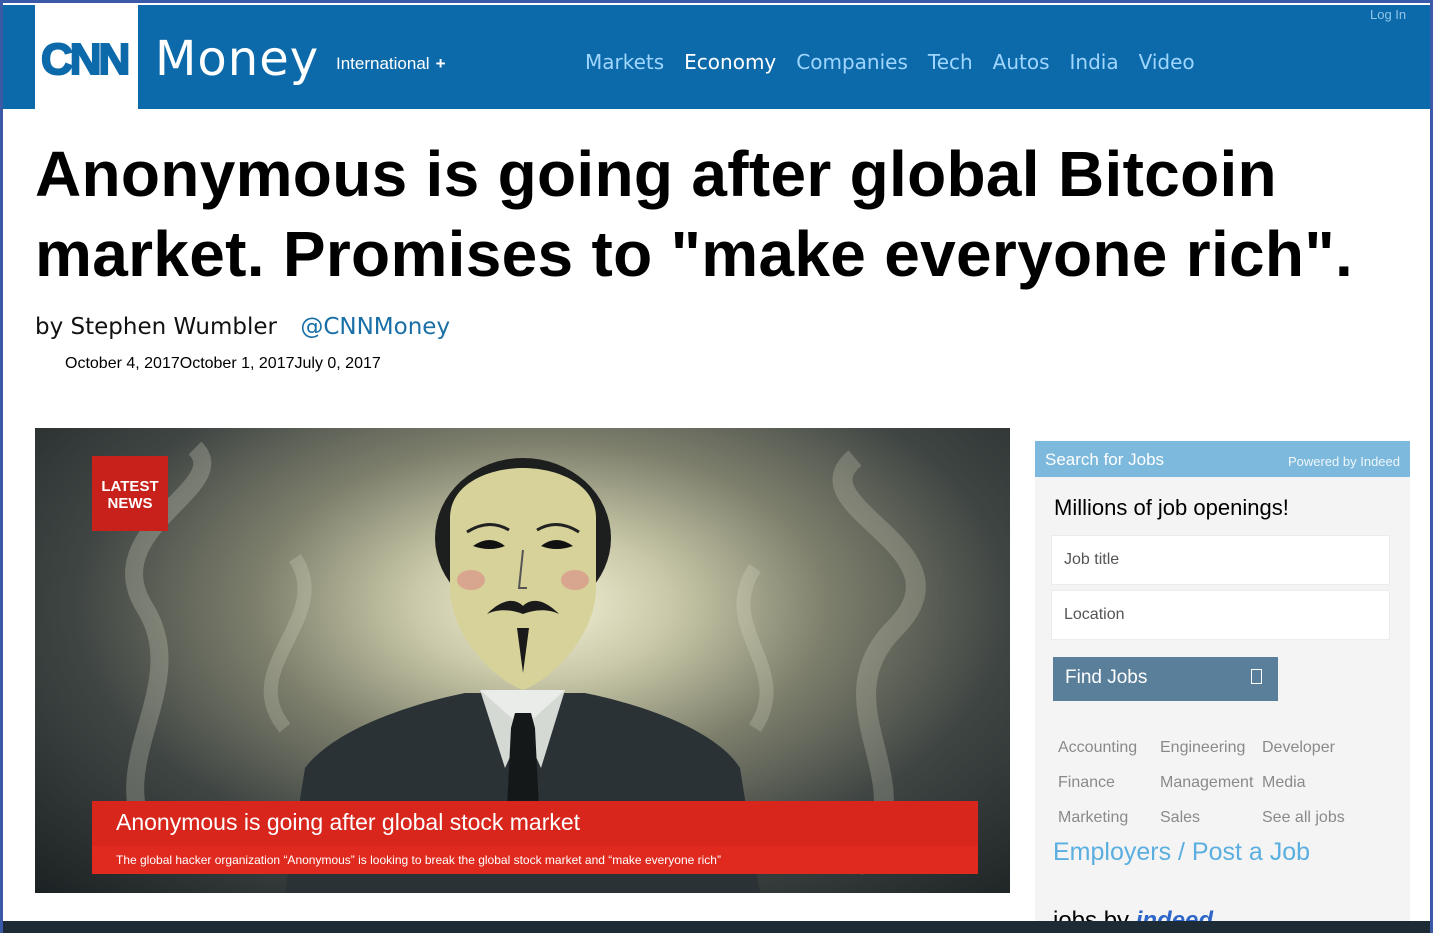 The width and height of the screenshot is (1433, 933). I want to click on latest-news-badge: LATEST NEWS, so click(130, 493).